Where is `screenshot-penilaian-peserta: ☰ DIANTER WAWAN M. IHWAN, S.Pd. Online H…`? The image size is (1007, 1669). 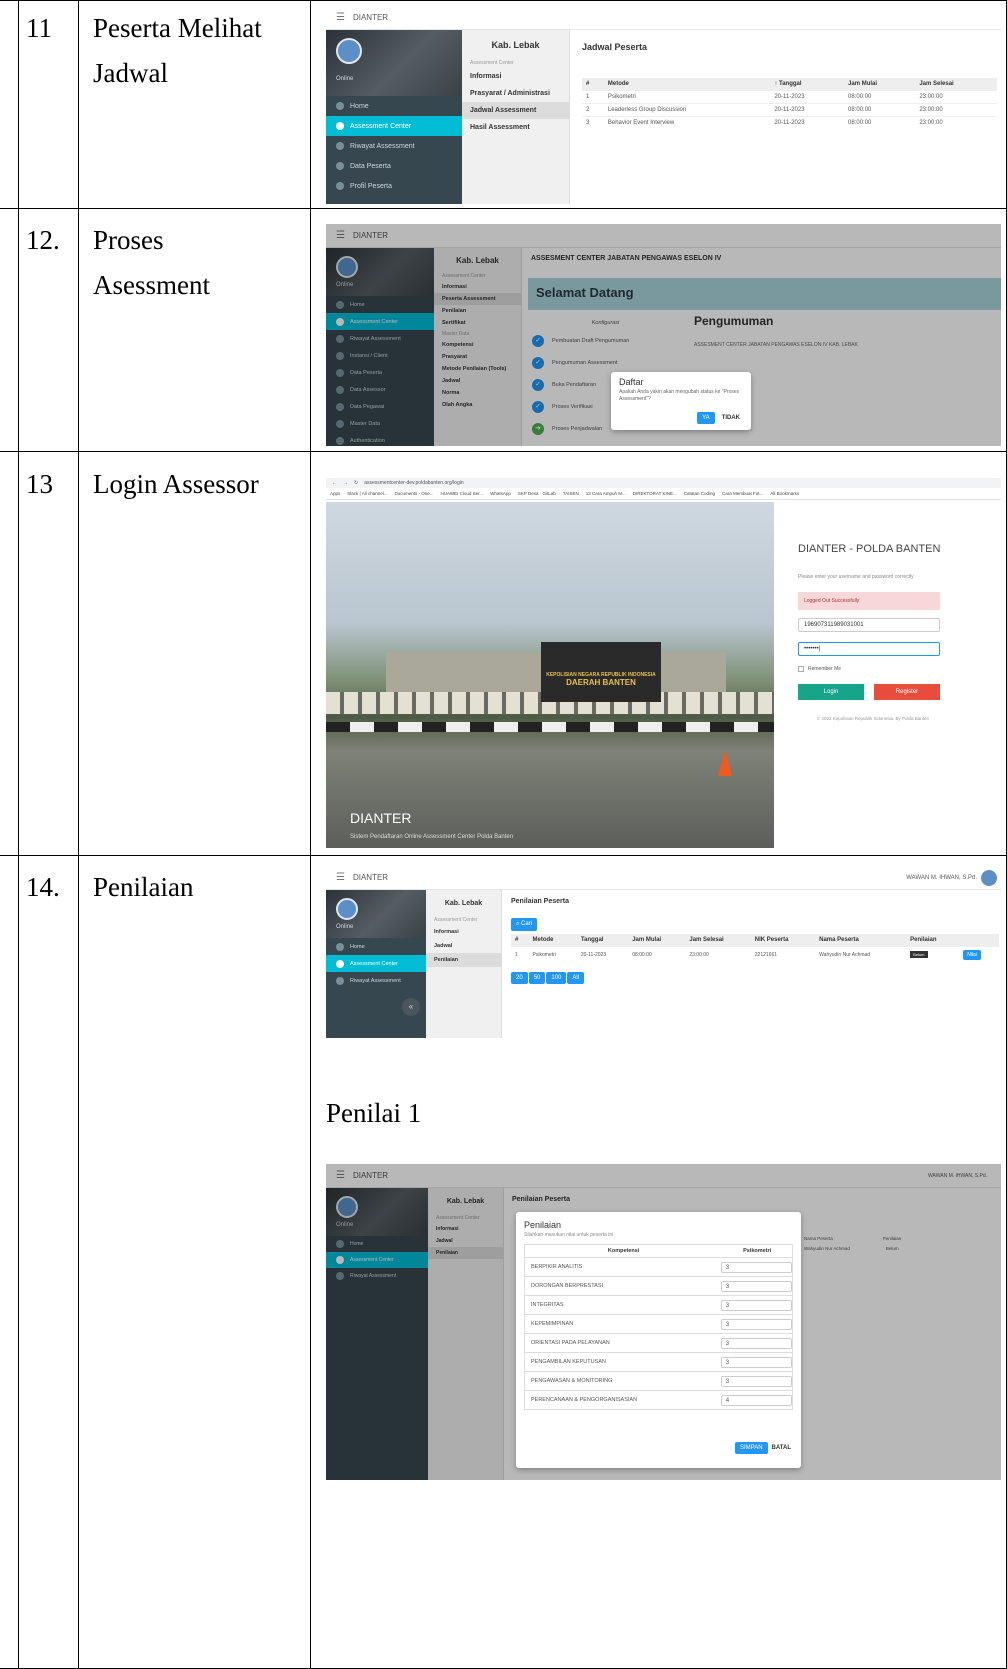
screenshot-penilaian-peserta: ☰ DIANTER WAWAN M. IHWAN, S.Pd. Online H… is located at coordinates (663, 952).